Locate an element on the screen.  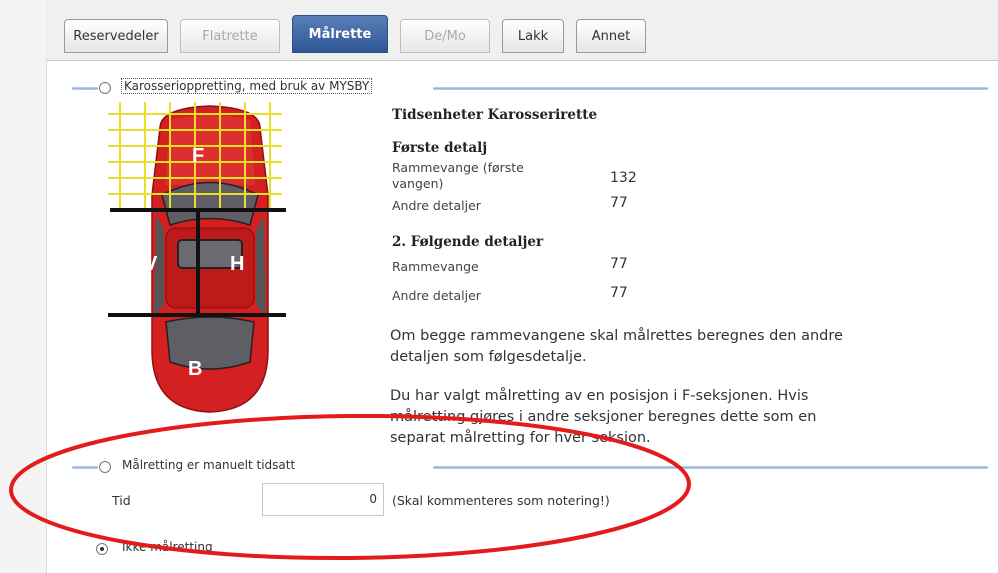
section-divider is located at coordinates (710, 88).